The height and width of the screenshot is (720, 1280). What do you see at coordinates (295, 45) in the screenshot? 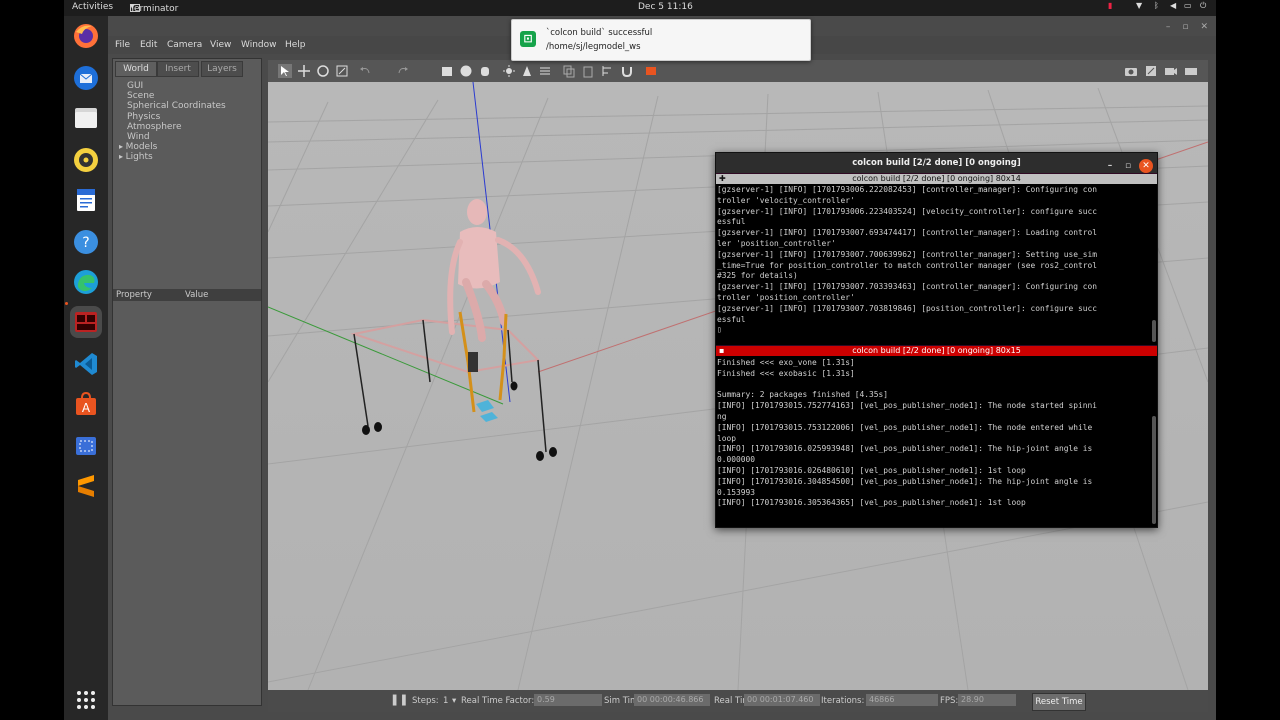
I see `menu-help: Help` at bounding box center [295, 45].